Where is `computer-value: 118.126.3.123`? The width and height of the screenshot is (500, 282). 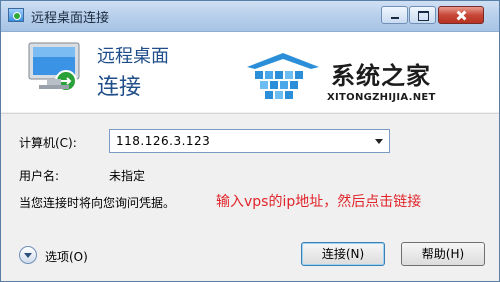
computer-value: 118.126.3.123 is located at coordinates (163, 141).